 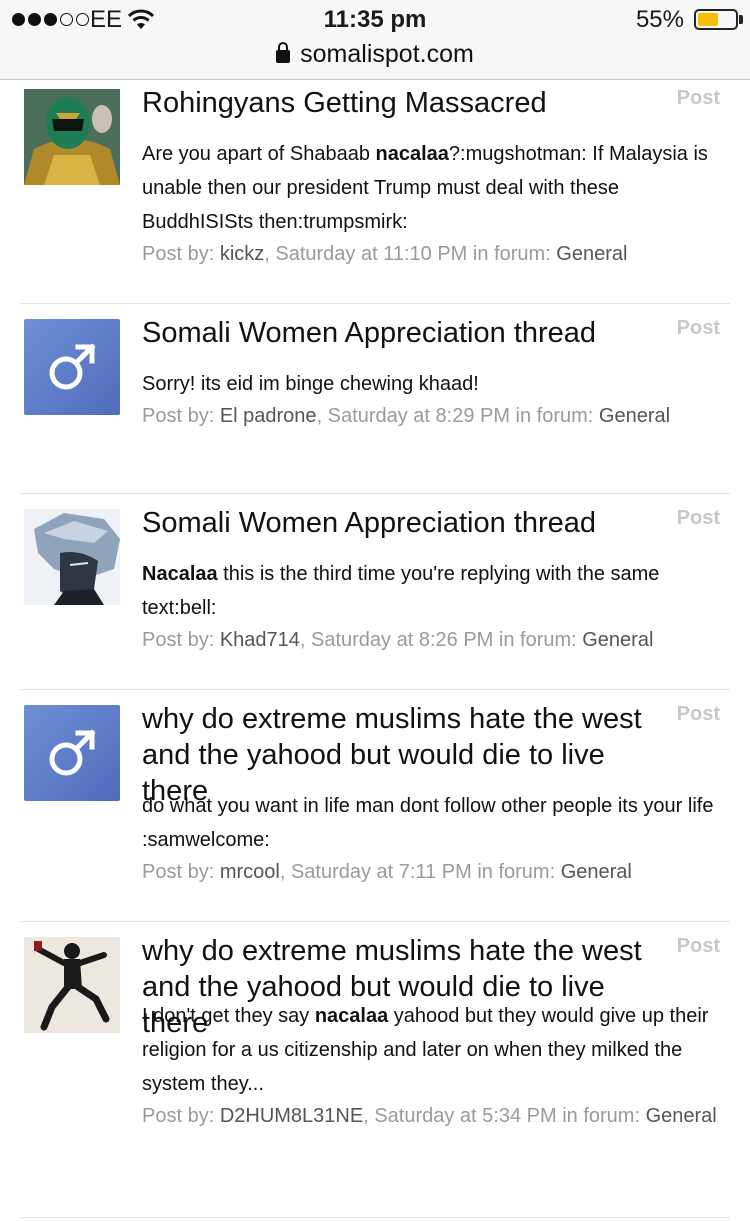 I want to click on author-link: D2HUM8L31NE, so click(x=291, y=1116).